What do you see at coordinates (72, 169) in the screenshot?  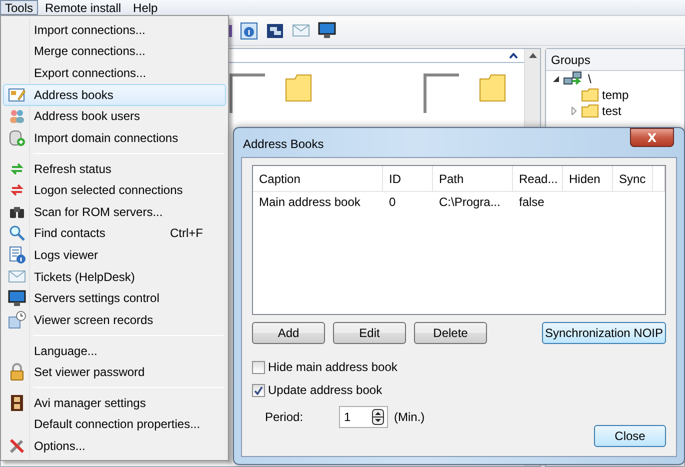 I see `menu-item-label: Refresh status` at bounding box center [72, 169].